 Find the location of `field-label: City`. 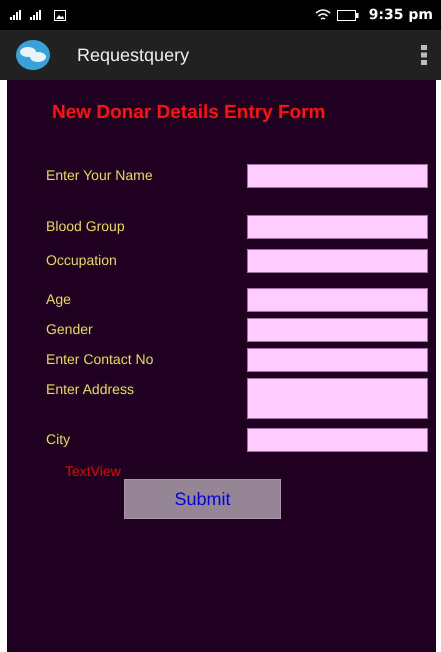

field-label: City is located at coordinates (58, 438).